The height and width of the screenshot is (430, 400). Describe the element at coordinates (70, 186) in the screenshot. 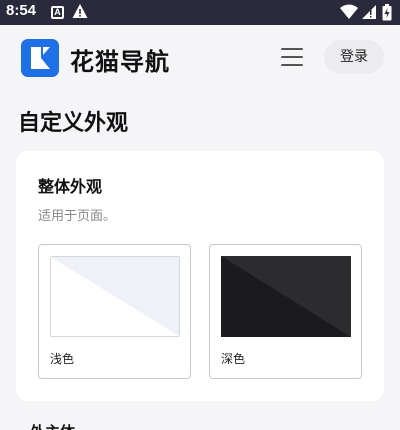

I see `card-title: 整体外观` at that location.